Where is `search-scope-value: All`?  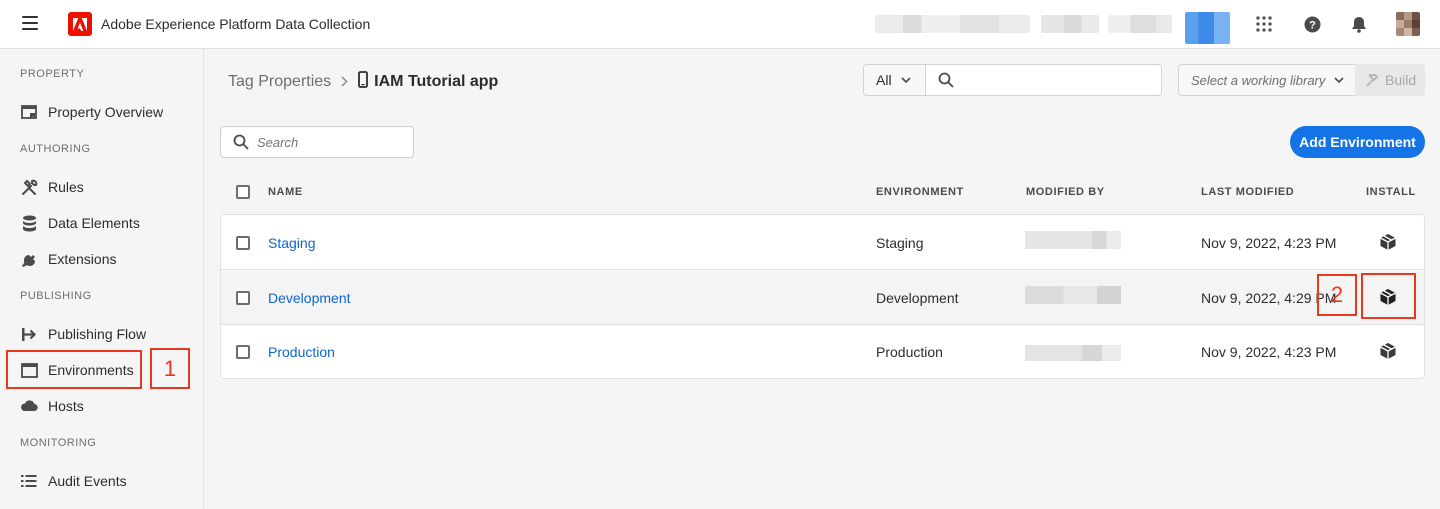 search-scope-value: All is located at coordinates (884, 80).